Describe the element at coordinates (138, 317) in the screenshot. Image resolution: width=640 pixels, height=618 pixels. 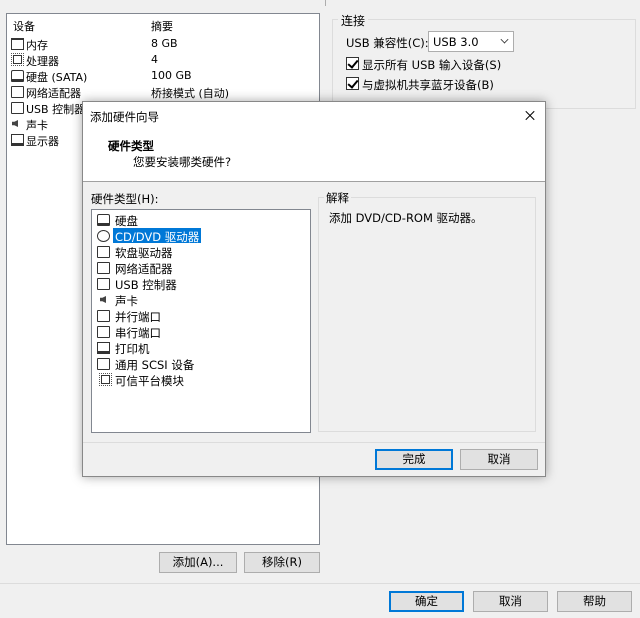
I see `list-item-label: 并行端口` at that location.